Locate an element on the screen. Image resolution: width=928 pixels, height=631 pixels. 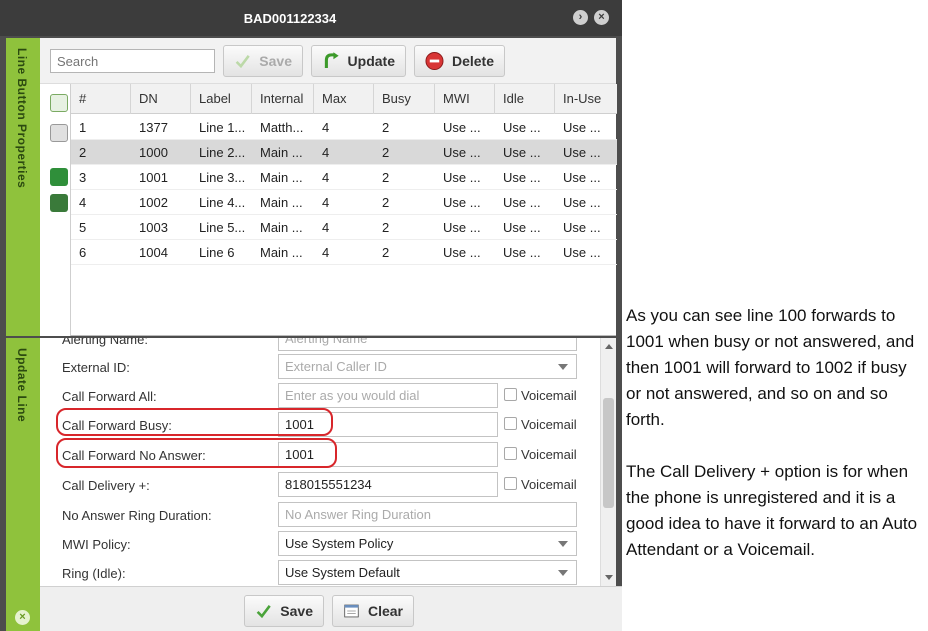
print-icon is located at coordinates (59, 133).